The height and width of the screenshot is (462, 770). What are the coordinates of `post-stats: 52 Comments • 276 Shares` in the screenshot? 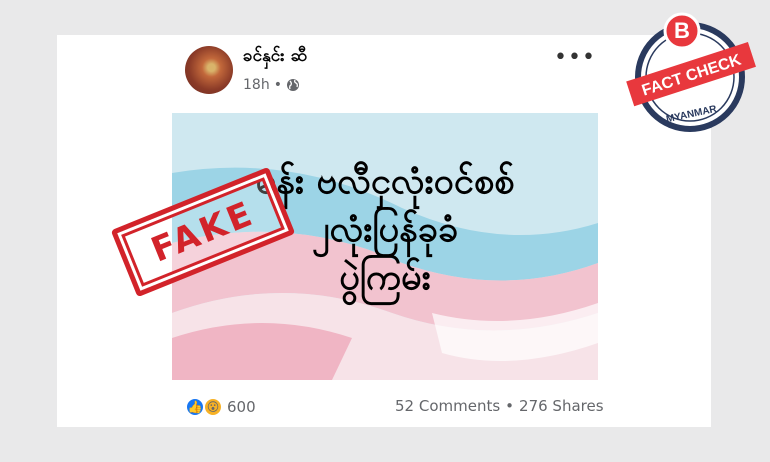 It's located at (499, 406).